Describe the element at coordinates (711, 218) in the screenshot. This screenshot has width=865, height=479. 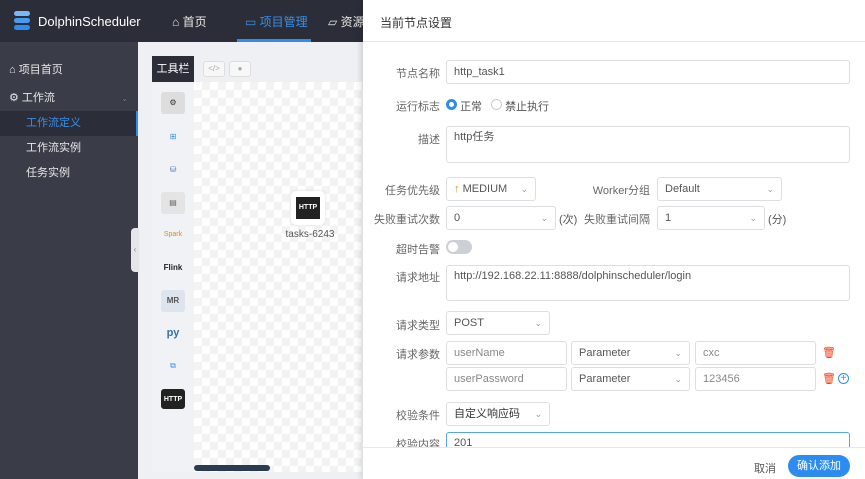
I see `retry-interval-select: 1 ⌄` at that location.